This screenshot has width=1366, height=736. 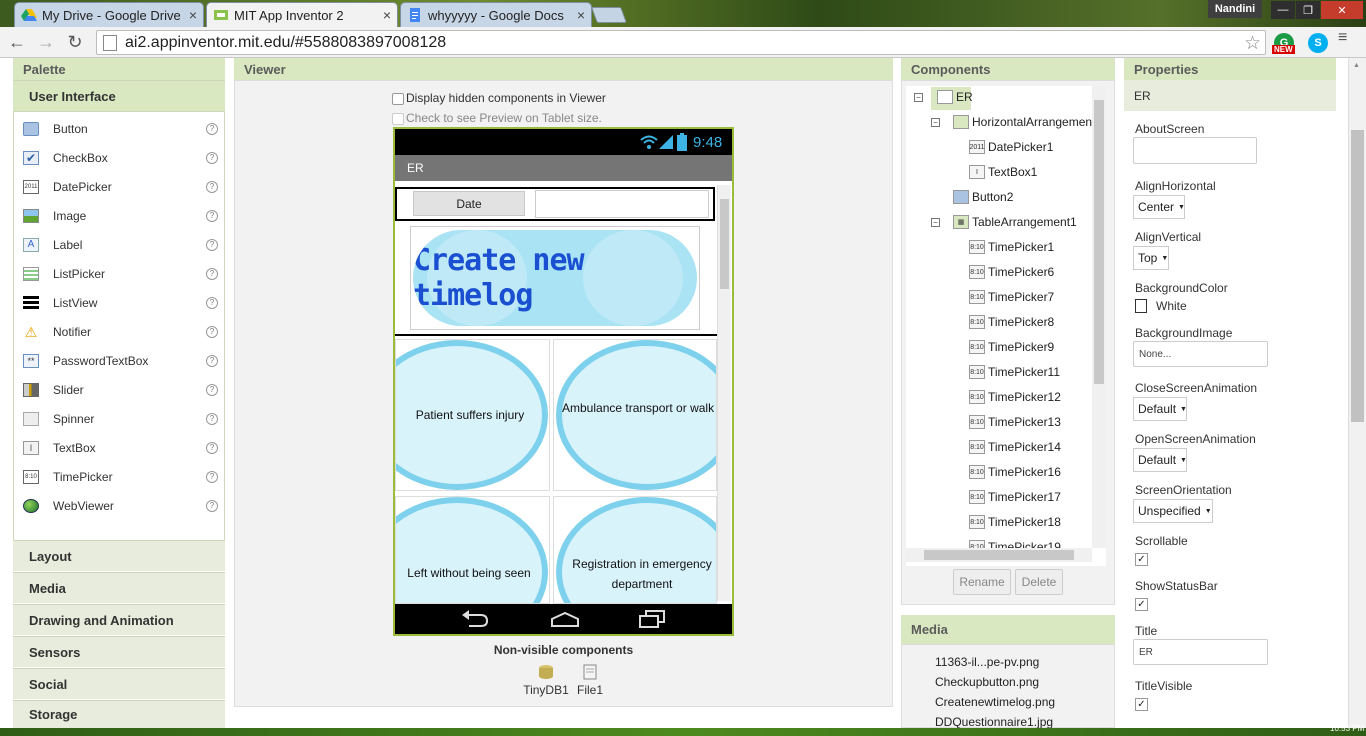 I want to click on cell-registration: Registration in emergency department, so click(x=635, y=550).